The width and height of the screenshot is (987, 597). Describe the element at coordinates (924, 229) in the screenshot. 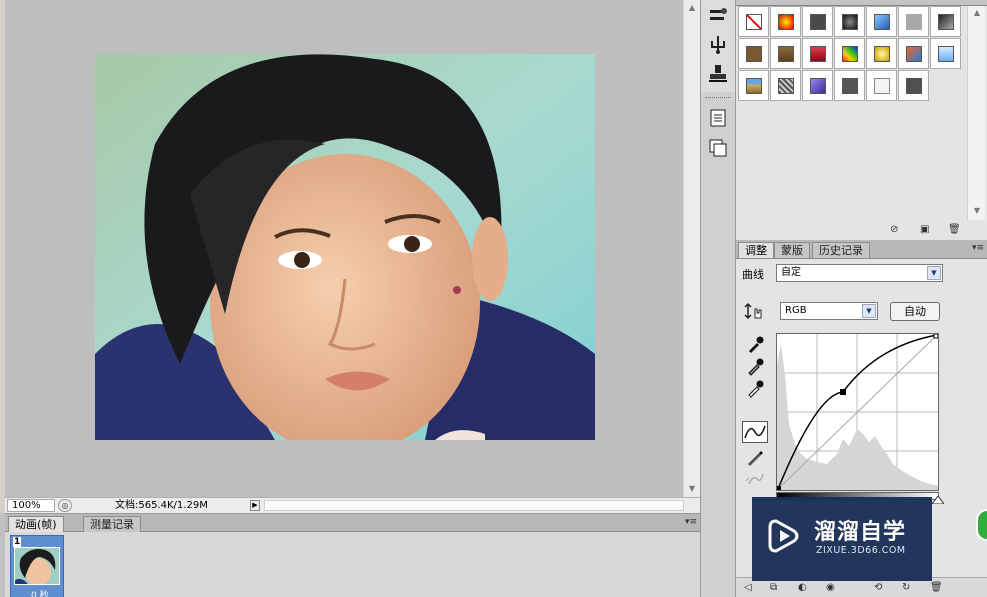

I see `new-style-icon: ▣` at that location.